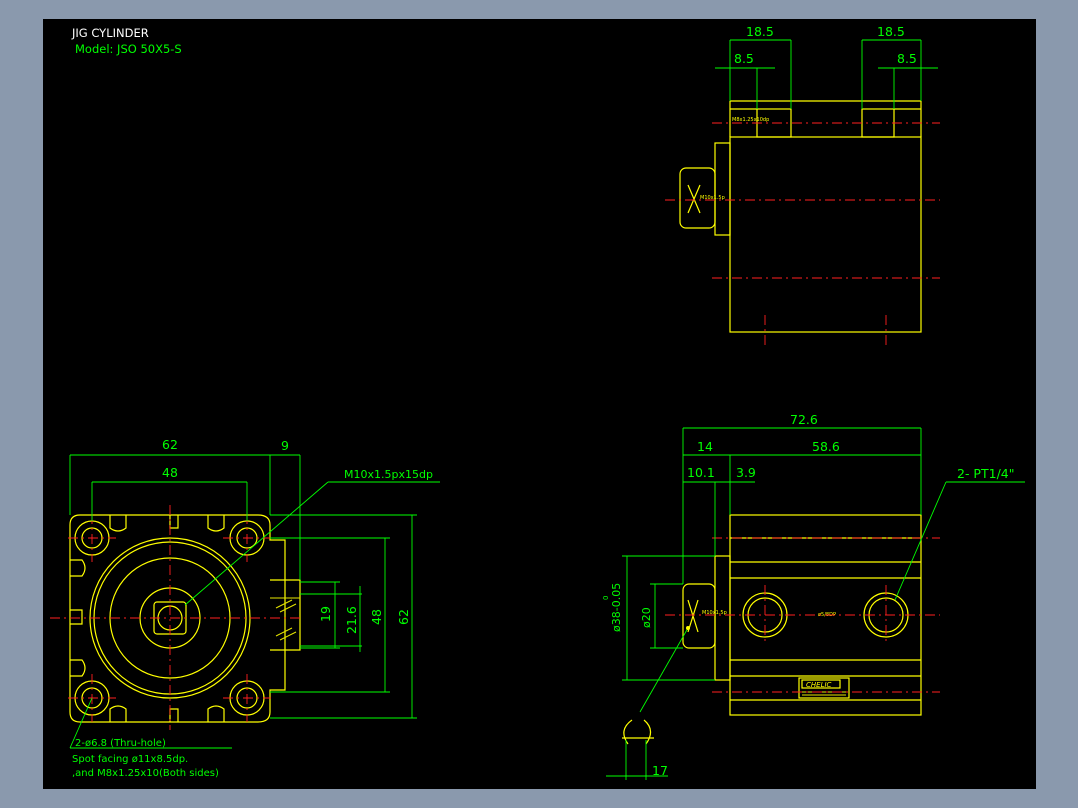  What do you see at coordinates (760, 31) in the screenshot?
I see `dim-top-left-outer: 18.5` at bounding box center [760, 31].